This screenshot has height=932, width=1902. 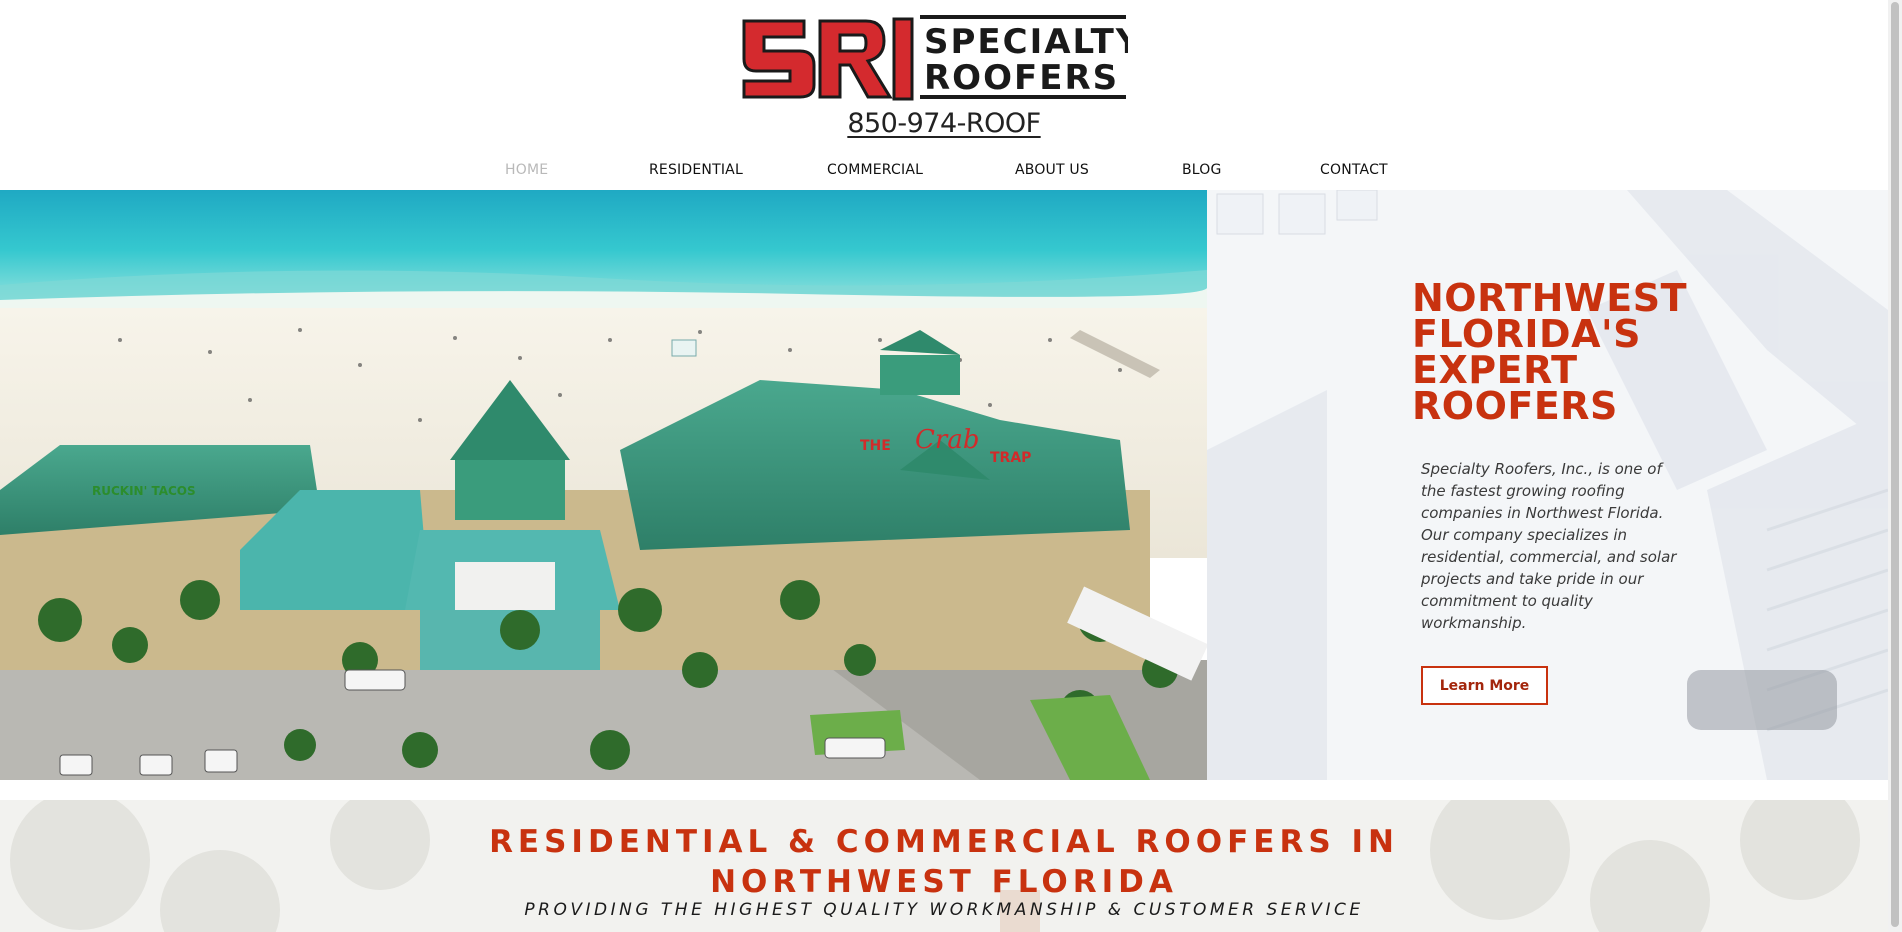 What do you see at coordinates (1010, 458) in the screenshot?
I see `crab-trap-sign-trap: TRAP` at bounding box center [1010, 458].